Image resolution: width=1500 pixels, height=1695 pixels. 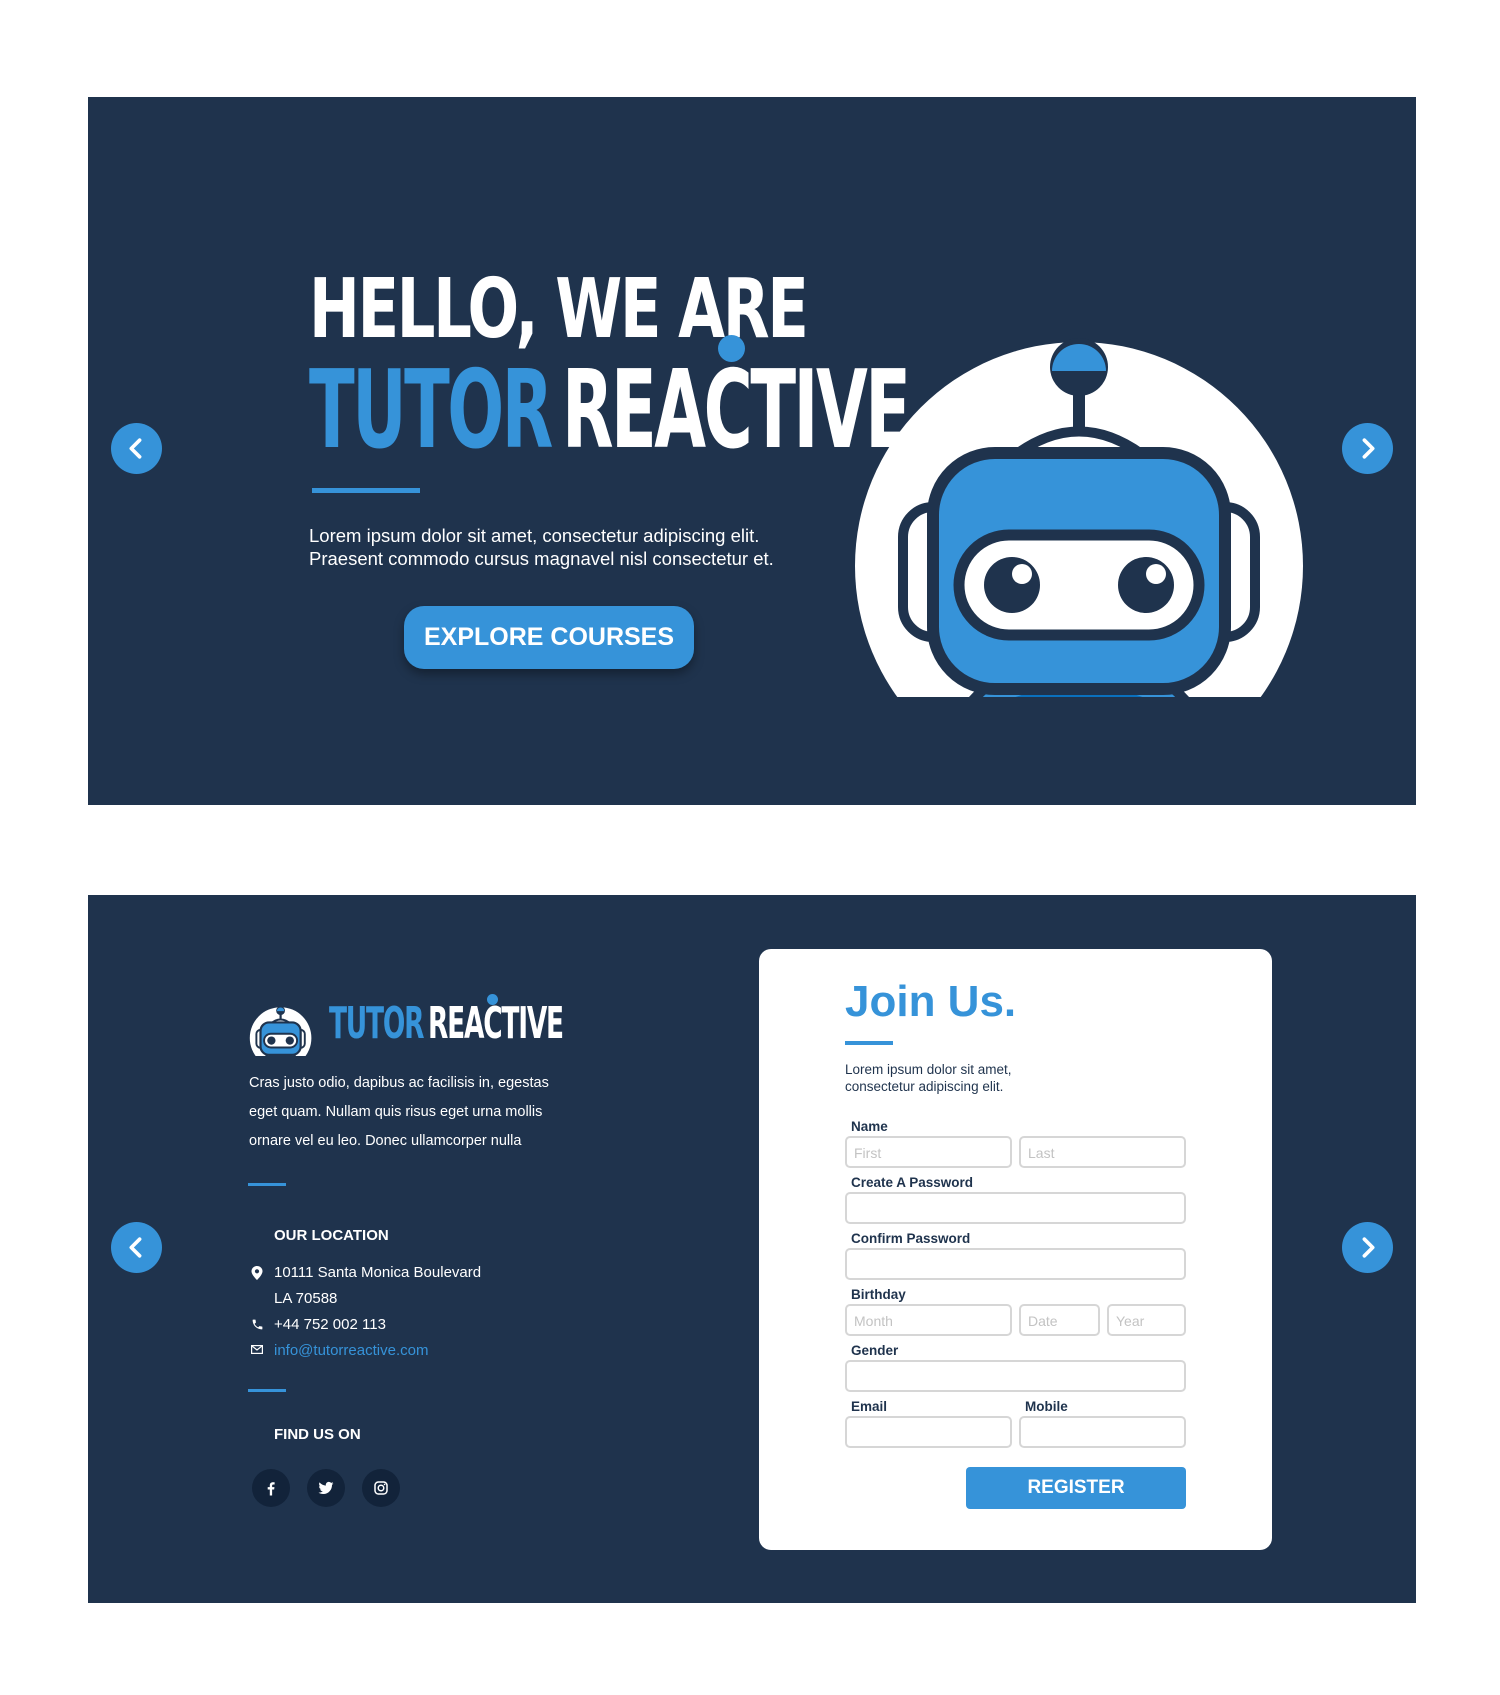 I want to click on password-label: Create A Password, so click(x=912, y=1182).